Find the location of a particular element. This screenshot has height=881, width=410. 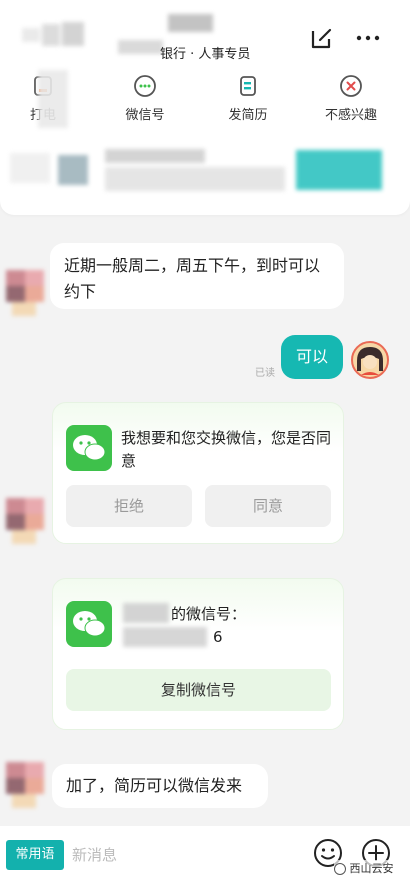

blurred-name is located at coordinates (146, 613).